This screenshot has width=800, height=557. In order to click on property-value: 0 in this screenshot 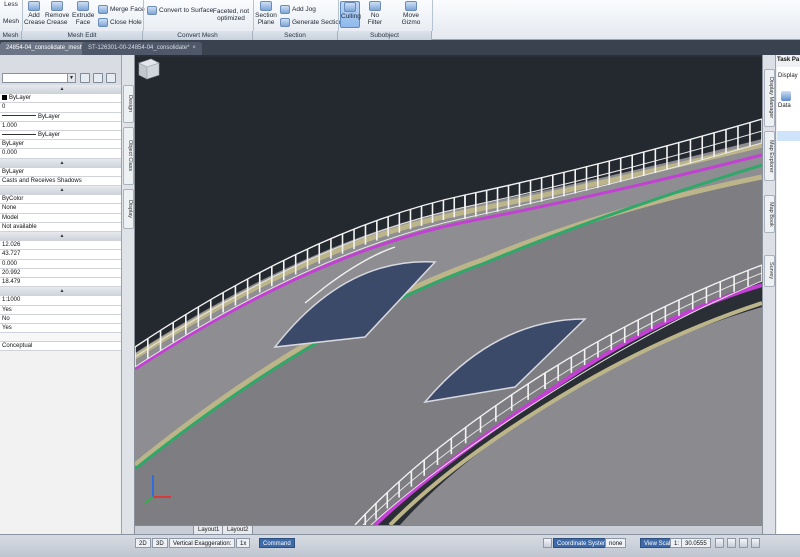, I will do `click(61, 108)`.